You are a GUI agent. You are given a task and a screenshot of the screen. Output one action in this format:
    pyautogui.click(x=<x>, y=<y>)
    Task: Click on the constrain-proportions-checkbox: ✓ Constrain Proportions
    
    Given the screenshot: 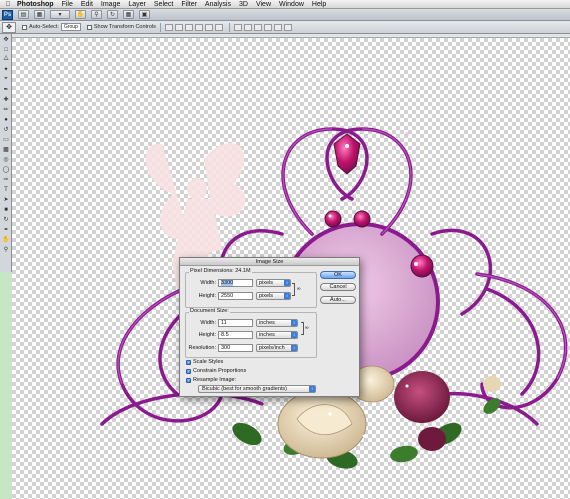 What is the action you would take?
    pyautogui.click(x=216, y=371)
    